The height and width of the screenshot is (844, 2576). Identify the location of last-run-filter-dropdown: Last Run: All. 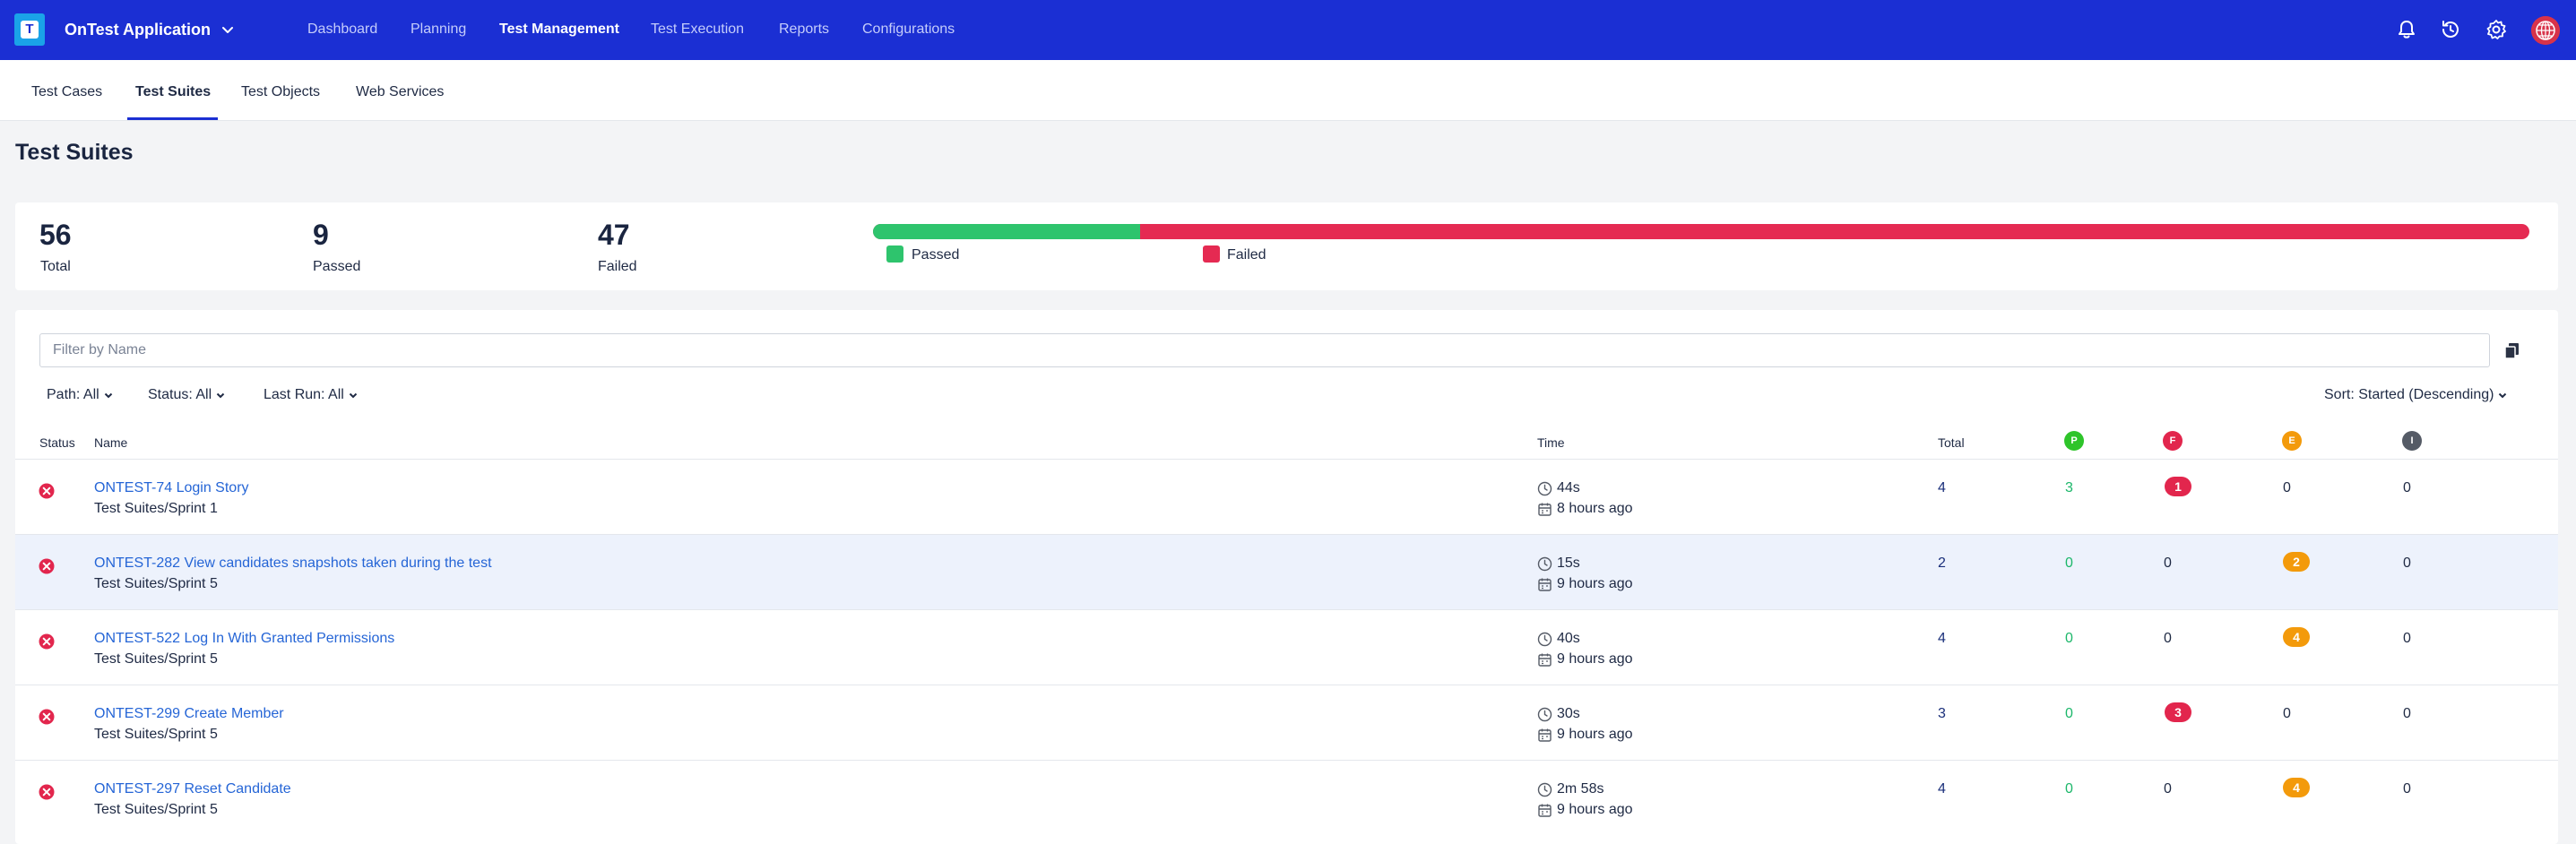
(311, 395).